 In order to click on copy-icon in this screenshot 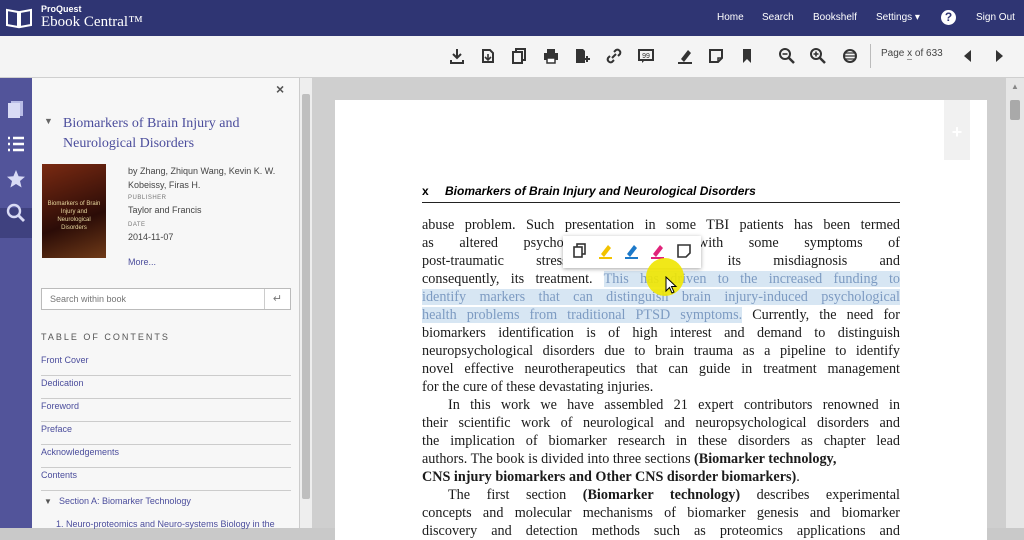, I will do `click(519, 56)`.